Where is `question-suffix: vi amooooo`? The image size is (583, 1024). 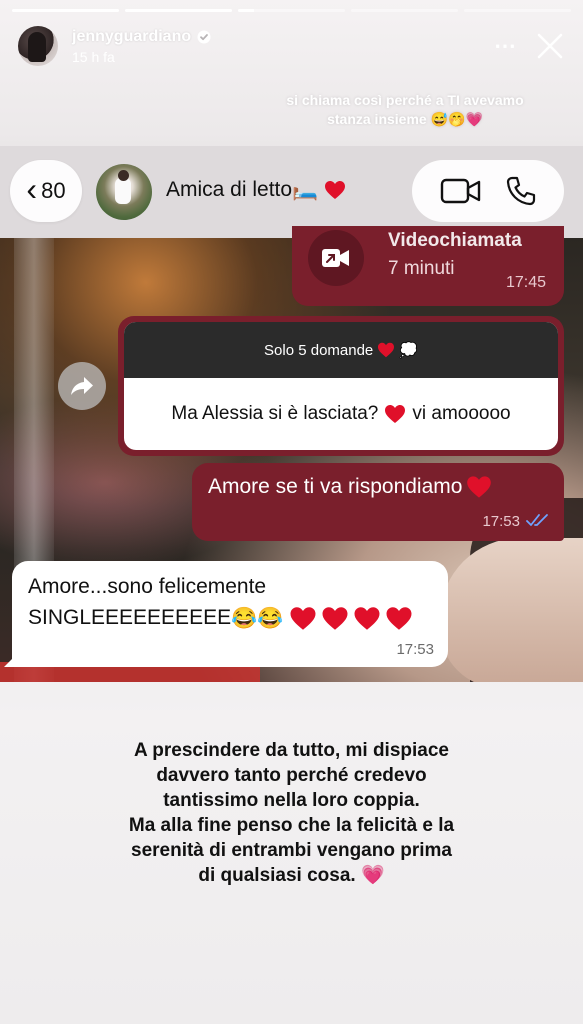 question-suffix: vi amooooo is located at coordinates (461, 413).